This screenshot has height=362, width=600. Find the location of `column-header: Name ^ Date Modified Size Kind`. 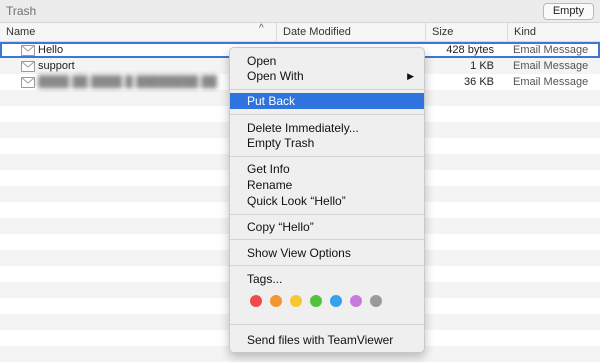

column-header: Name ^ Date Modified Size Kind is located at coordinates (300, 32).